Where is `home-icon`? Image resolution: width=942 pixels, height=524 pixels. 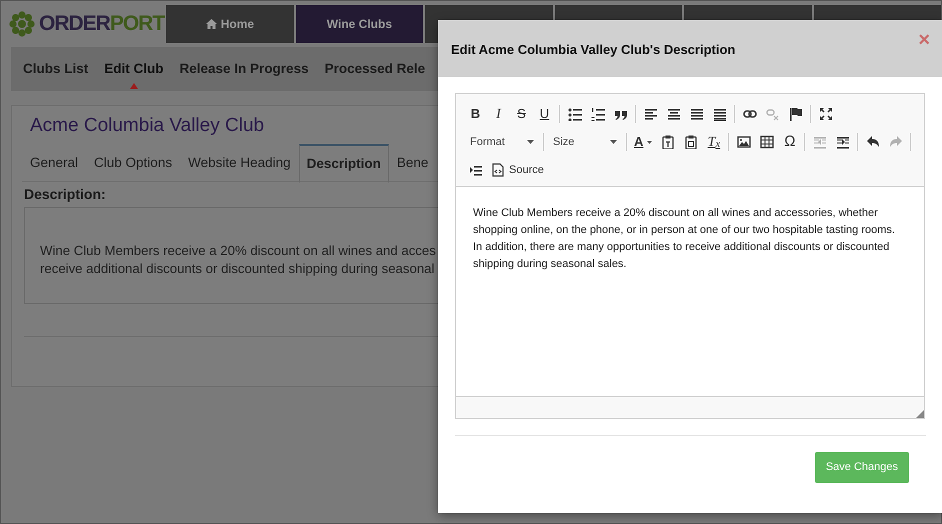 home-icon is located at coordinates (211, 24).